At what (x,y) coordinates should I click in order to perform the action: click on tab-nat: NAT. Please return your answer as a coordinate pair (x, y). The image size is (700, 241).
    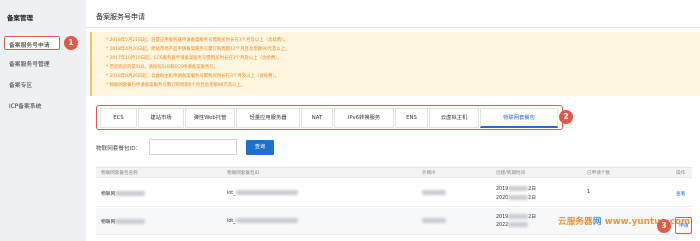
    Looking at the image, I should click on (317, 118).